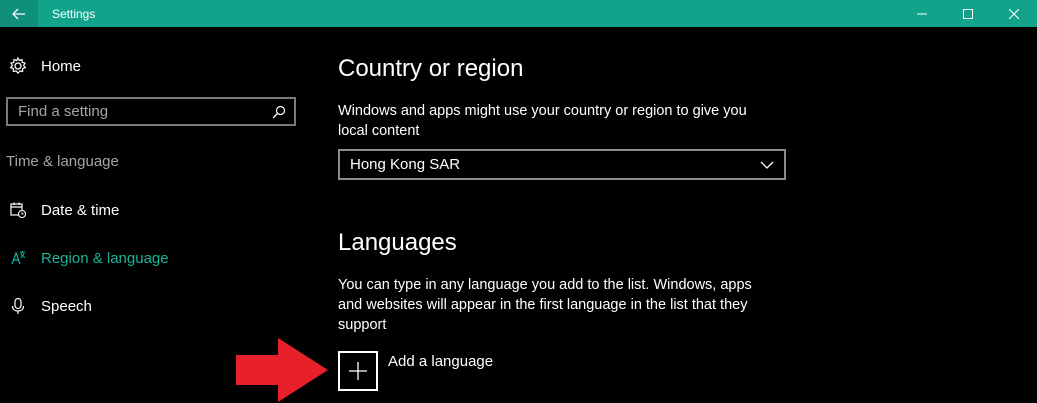  I want to click on sidebar-item-region-language: Region & language, so click(88, 258).